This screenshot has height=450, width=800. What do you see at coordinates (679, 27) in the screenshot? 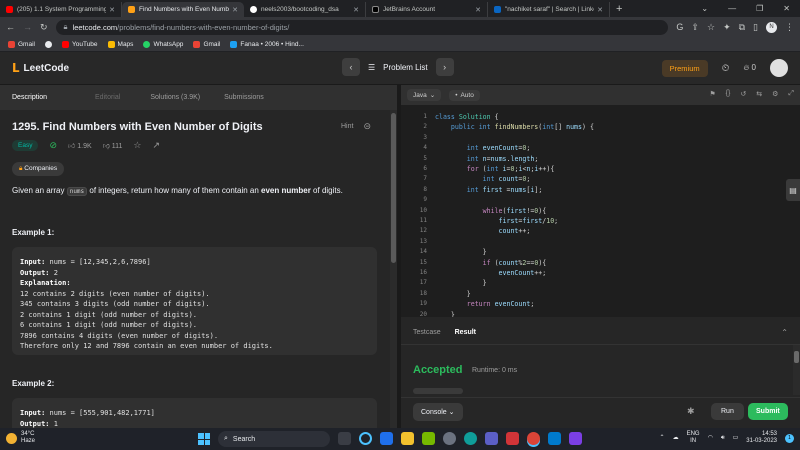
I see `google-icon: G` at bounding box center [679, 27].